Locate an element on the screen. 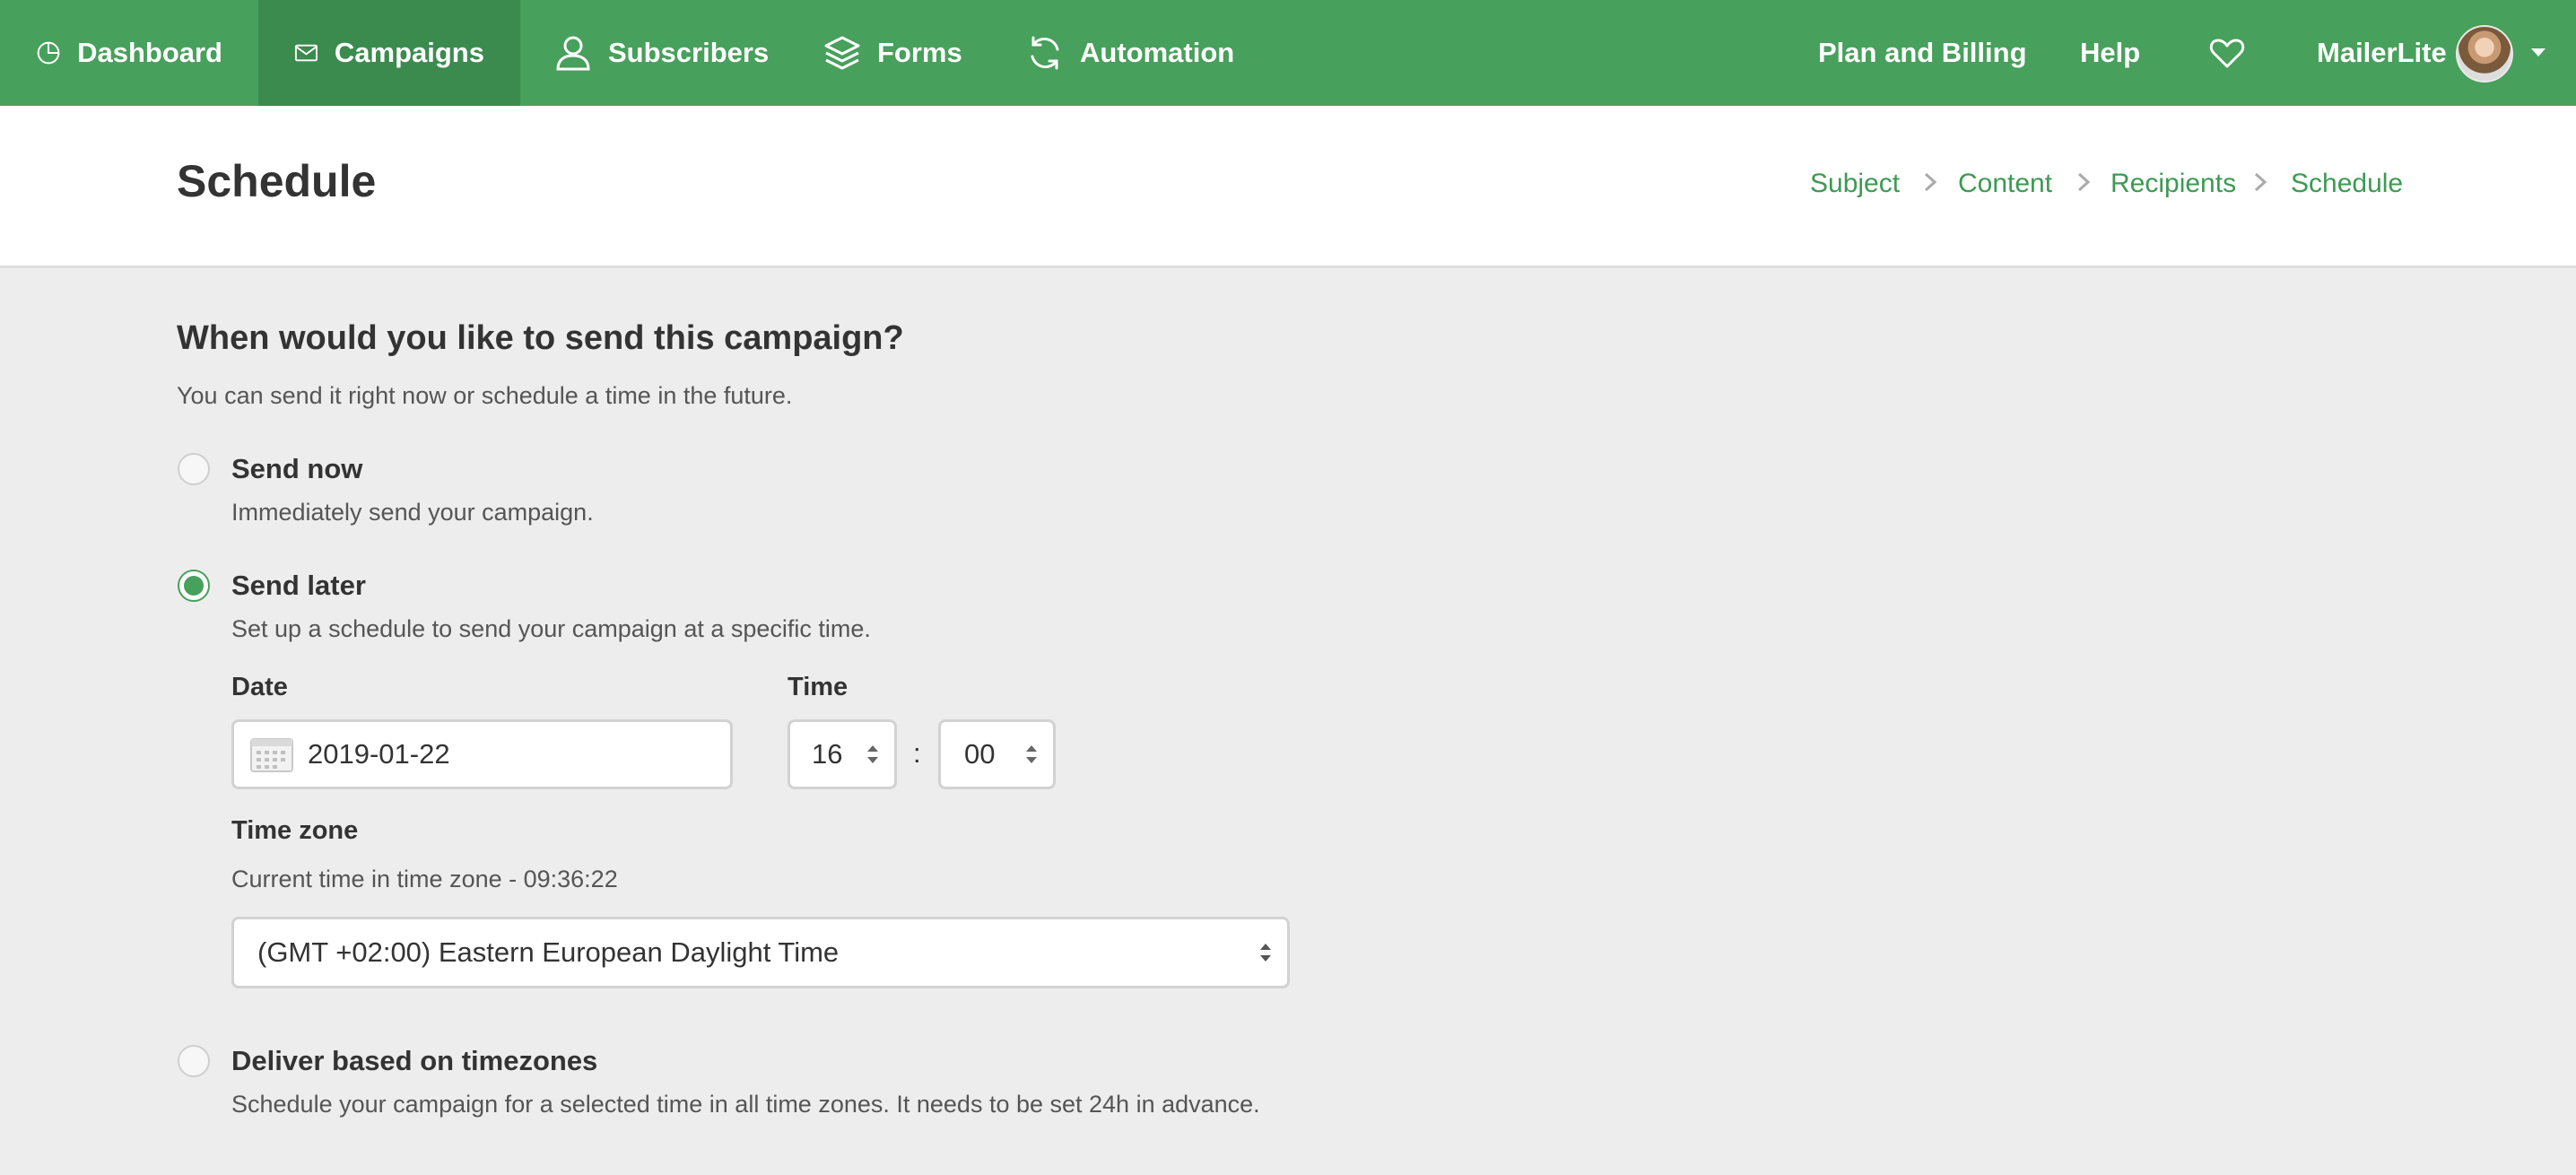 This screenshot has width=2576, height=1175. plan-billing-label: Plan and Billing is located at coordinates (1922, 52).